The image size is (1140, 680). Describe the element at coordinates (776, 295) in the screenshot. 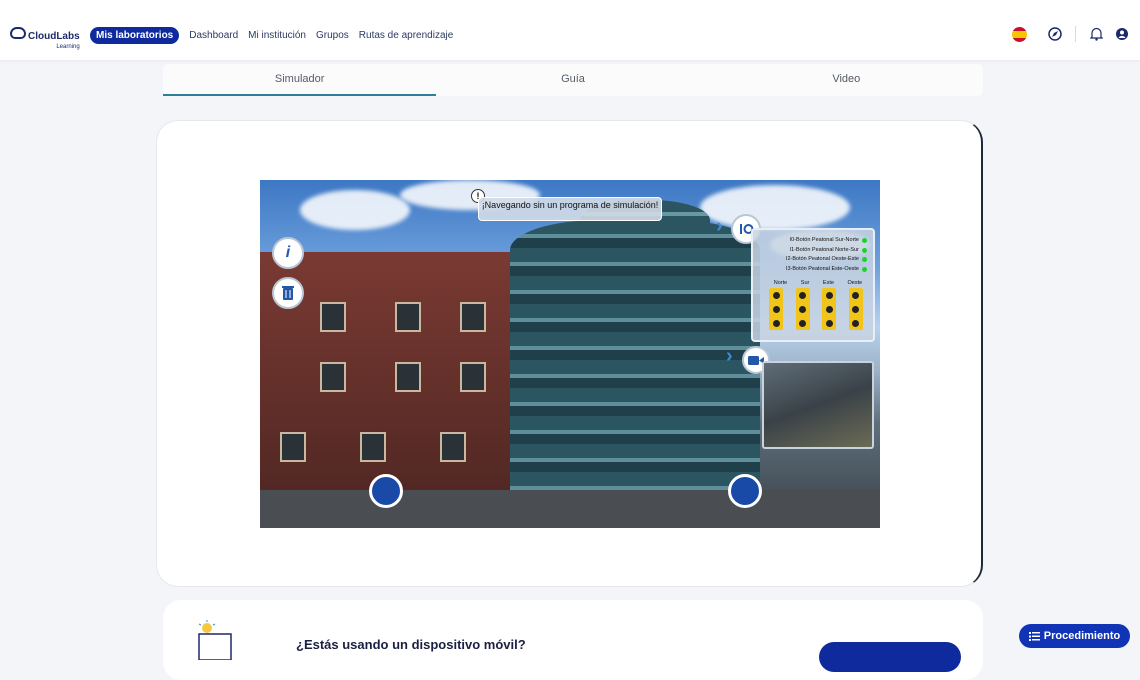

I see `output-led-o0` at that location.